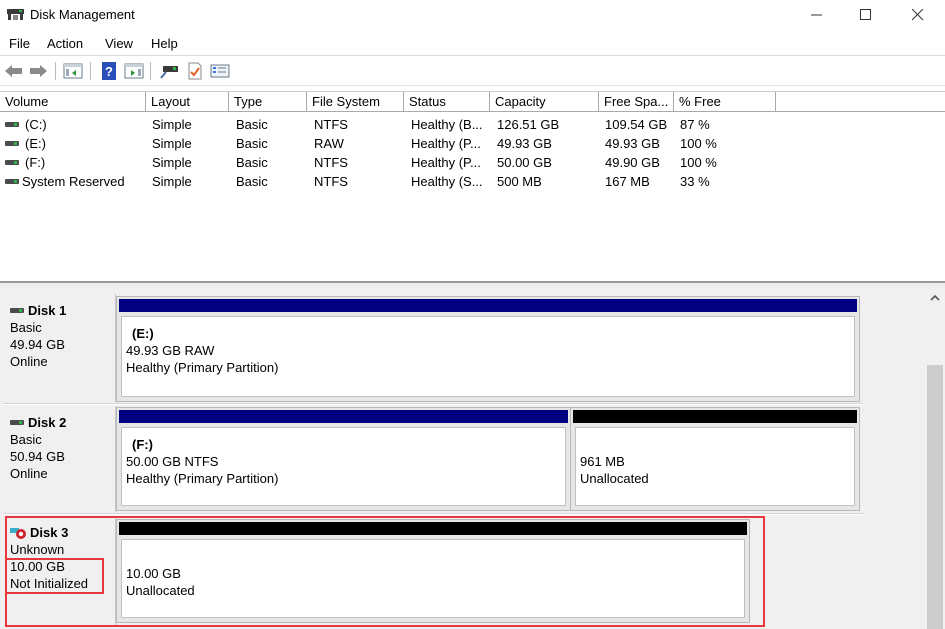 This screenshot has width=945, height=629. Describe the element at coordinates (385, 571) in the screenshot. I see `disk-3-highlight` at that location.